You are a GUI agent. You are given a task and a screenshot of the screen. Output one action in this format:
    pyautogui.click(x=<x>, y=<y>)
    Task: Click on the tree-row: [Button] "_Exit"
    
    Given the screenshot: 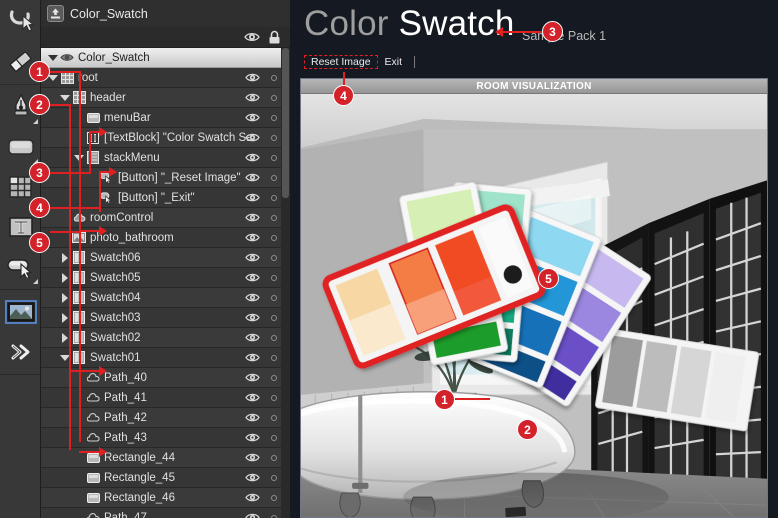 What is the action you would take?
    pyautogui.click(x=165, y=198)
    